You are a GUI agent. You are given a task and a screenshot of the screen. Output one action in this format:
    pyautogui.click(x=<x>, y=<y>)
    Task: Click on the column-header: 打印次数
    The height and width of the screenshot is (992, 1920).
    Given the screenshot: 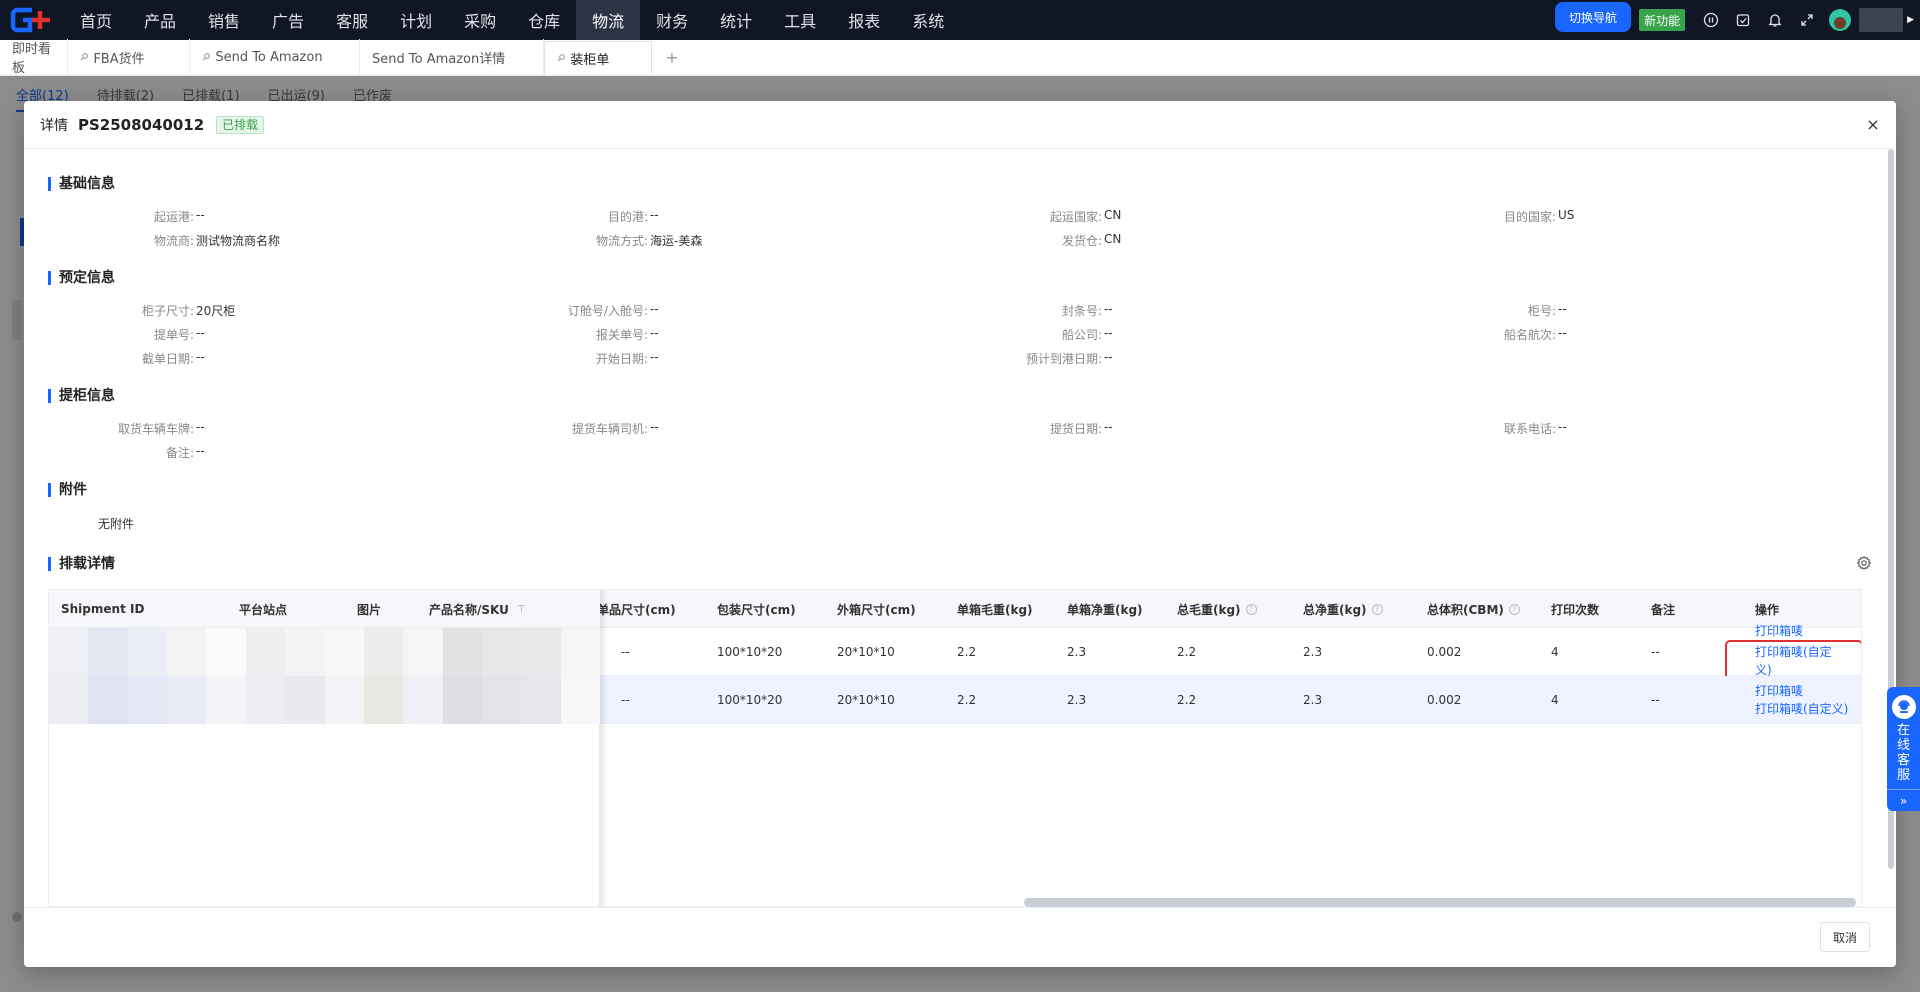 What is the action you would take?
    pyautogui.click(x=1575, y=609)
    